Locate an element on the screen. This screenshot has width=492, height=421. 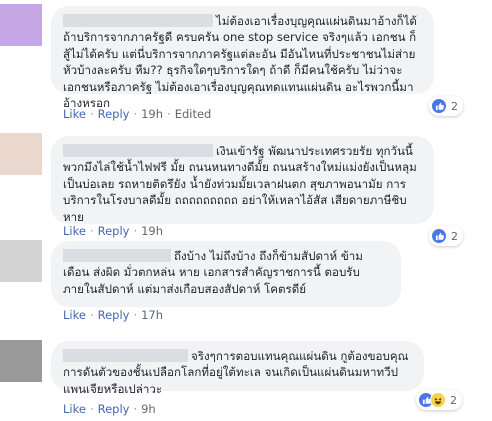
haha-icon is located at coordinates (438, 400).